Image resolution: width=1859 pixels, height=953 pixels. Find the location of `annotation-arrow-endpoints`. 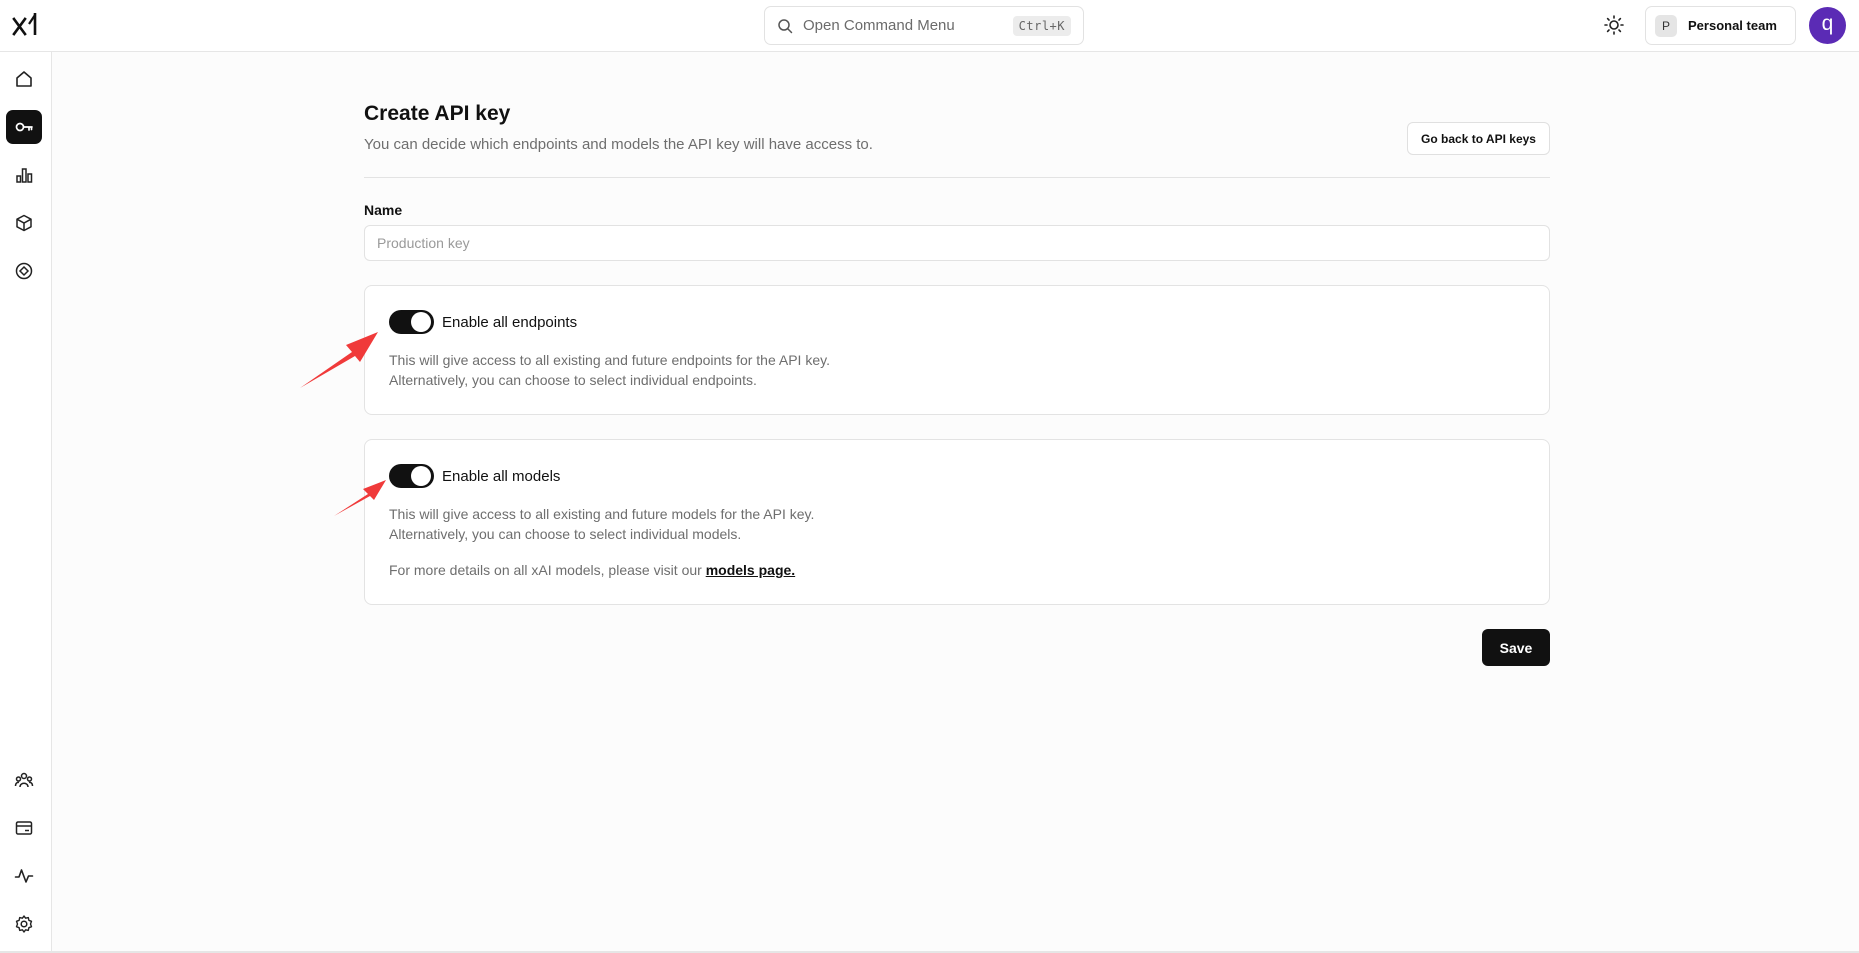

annotation-arrow-endpoints is located at coordinates (339, 360).